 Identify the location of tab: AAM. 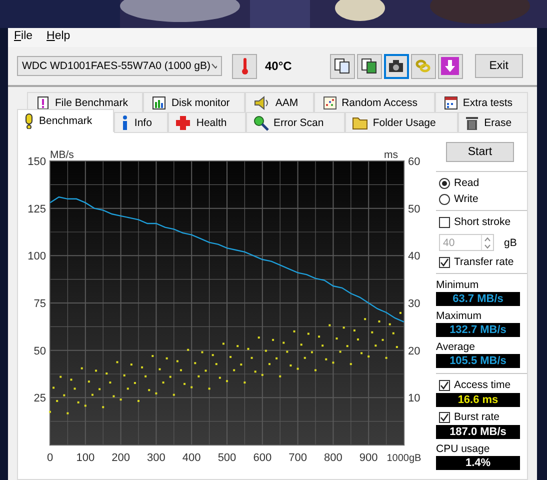
(279, 102).